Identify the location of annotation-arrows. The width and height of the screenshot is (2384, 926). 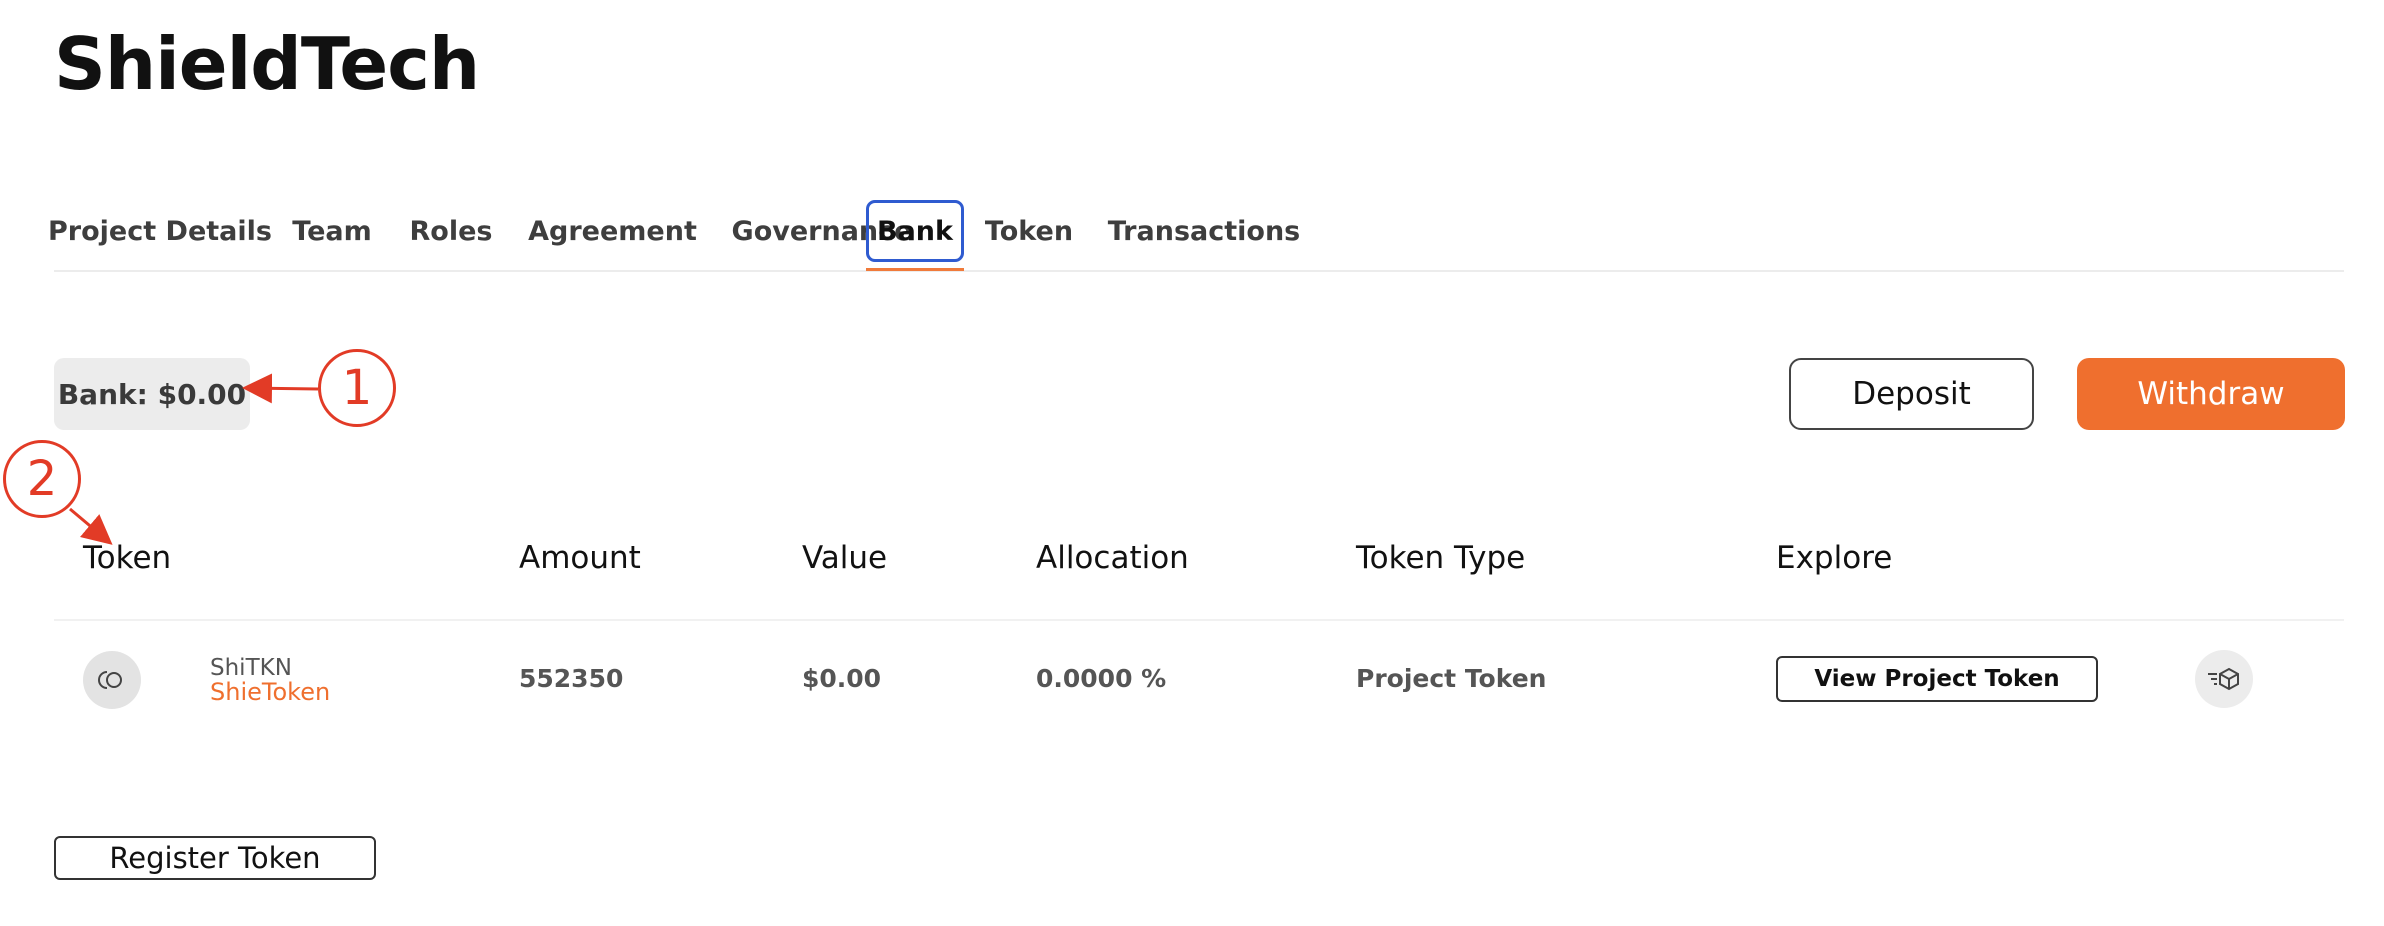
(194, 459).